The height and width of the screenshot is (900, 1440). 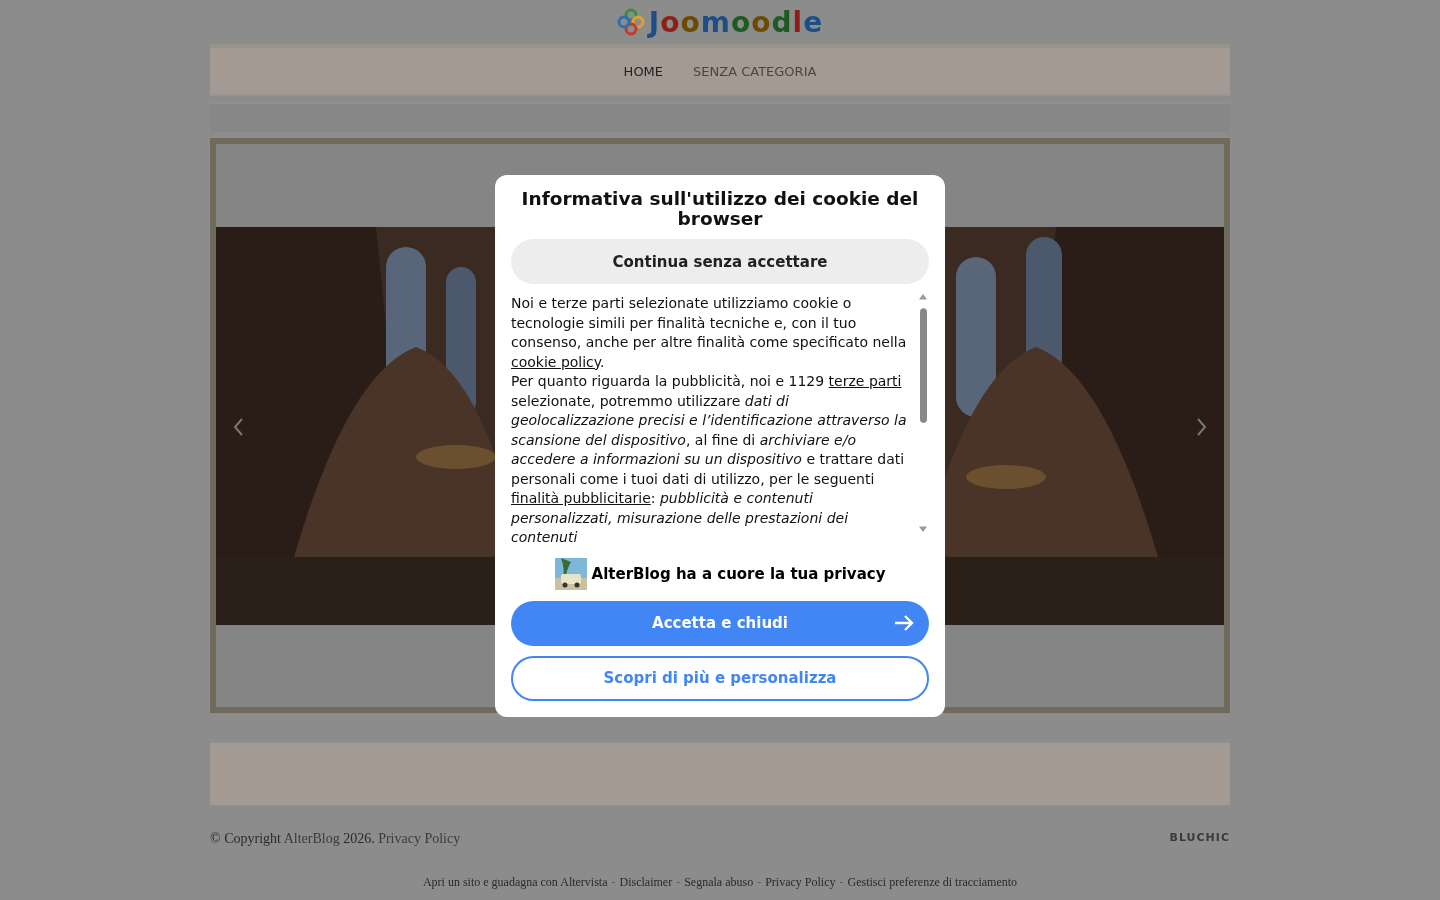 What do you see at coordinates (720, 209) in the screenshot?
I see `dialog-title: Informativa sull'utilizzo dei cookie del browser` at bounding box center [720, 209].